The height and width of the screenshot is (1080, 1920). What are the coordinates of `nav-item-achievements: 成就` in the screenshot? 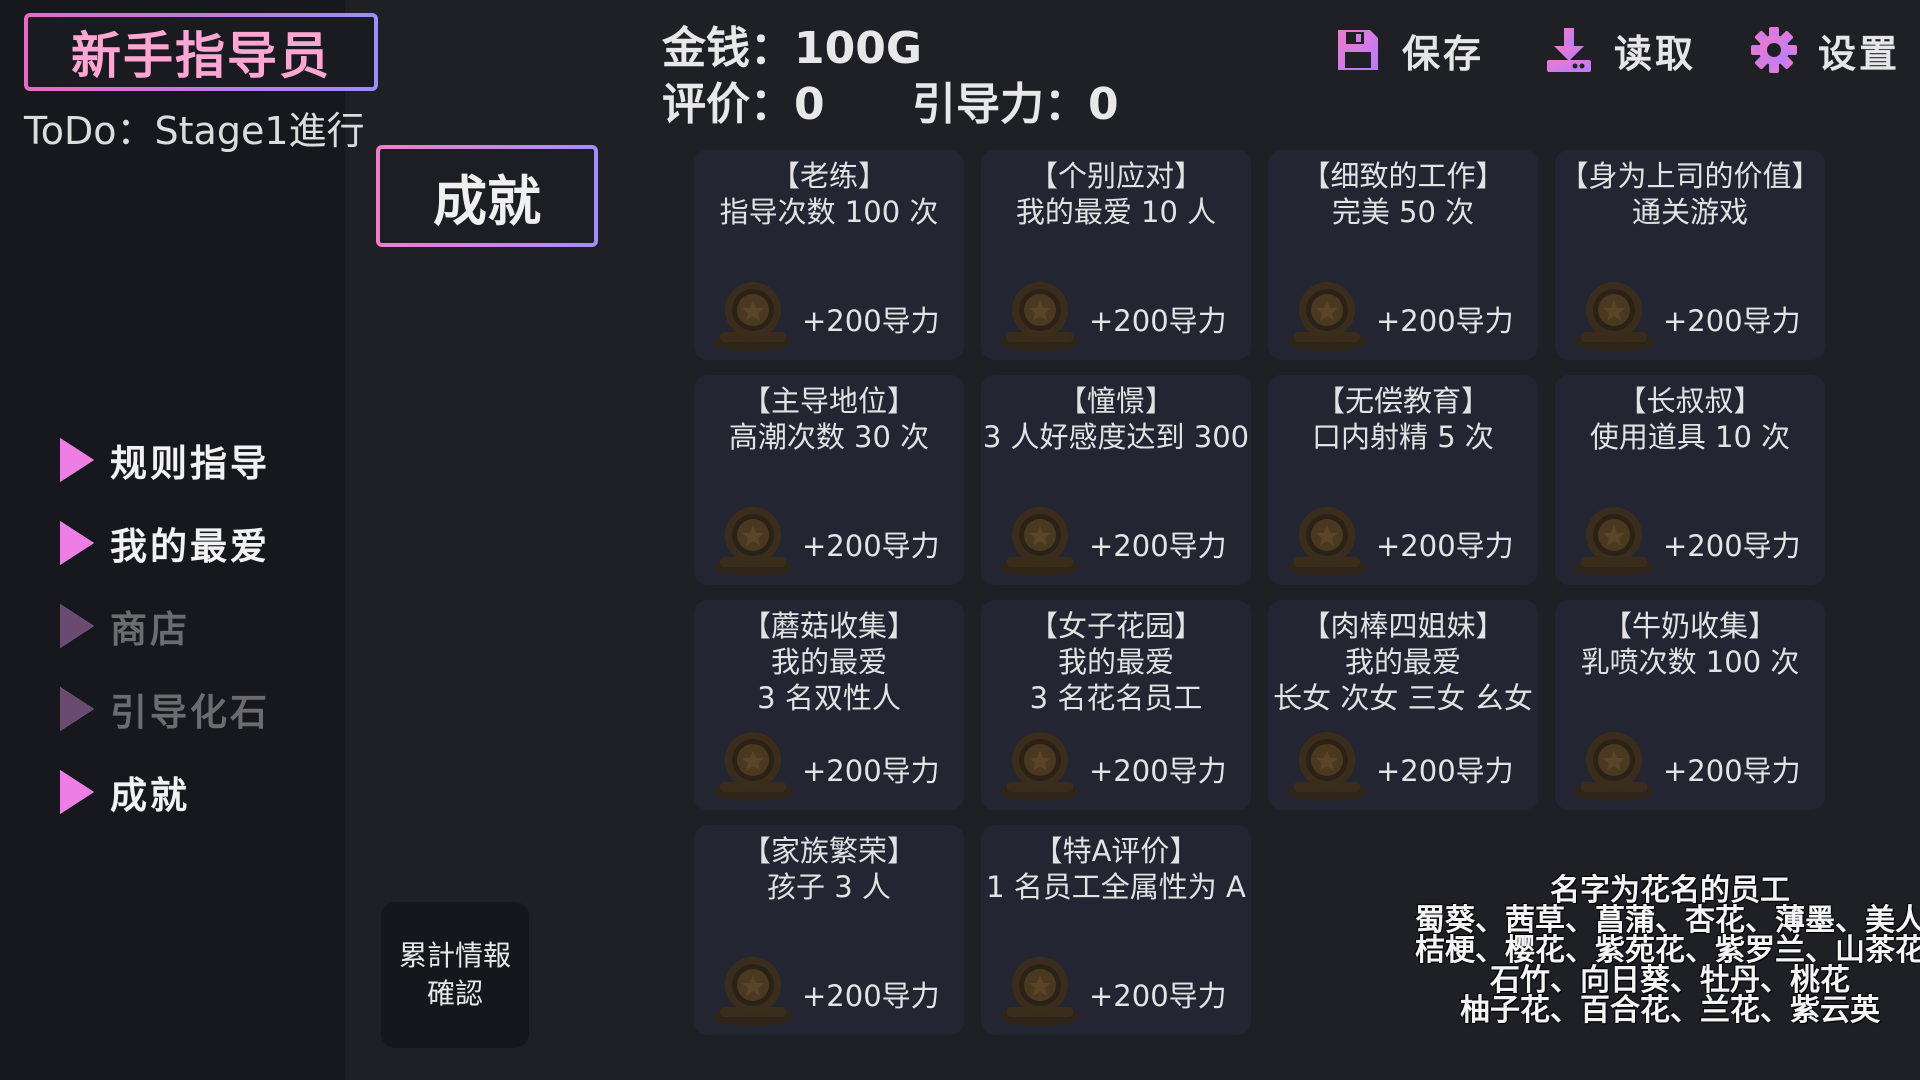 It's located at (190, 792).